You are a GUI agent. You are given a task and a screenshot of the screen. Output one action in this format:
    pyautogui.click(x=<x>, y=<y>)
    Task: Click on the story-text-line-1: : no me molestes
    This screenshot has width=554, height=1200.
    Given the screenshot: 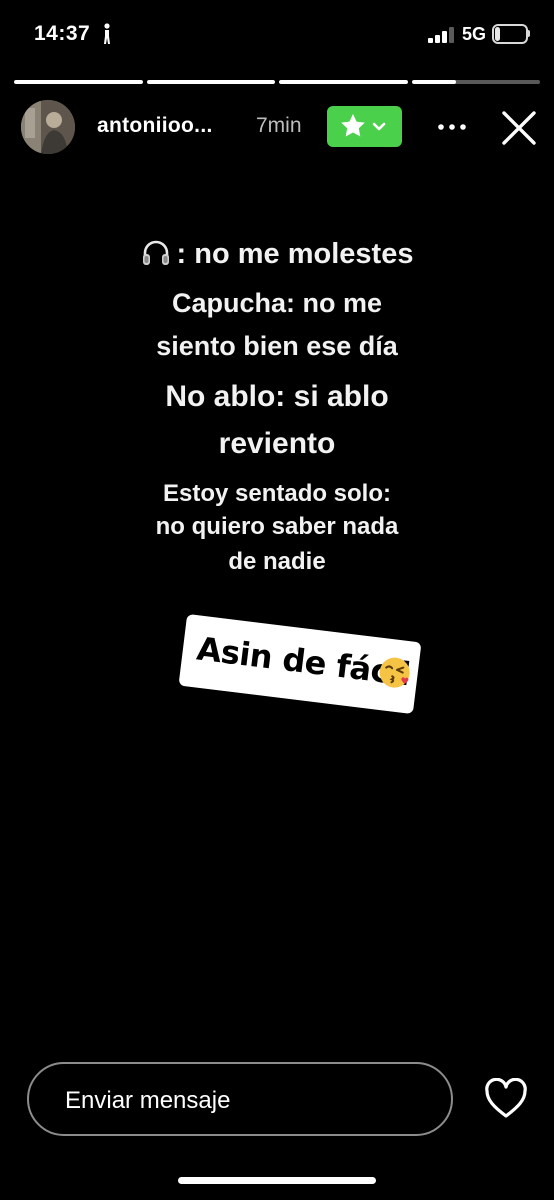 What is the action you would take?
    pyautogui.click(x=295, y=254)
    